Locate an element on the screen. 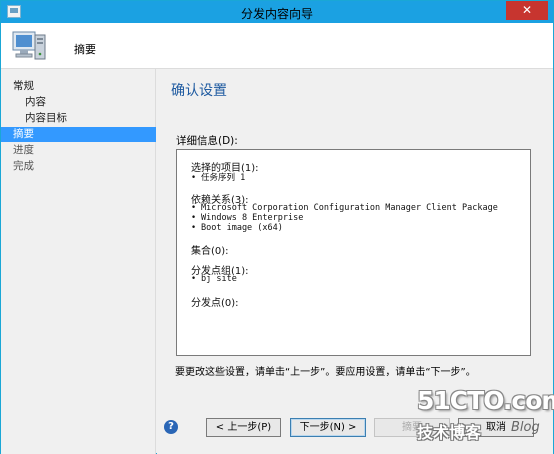  dependency-item-text: Boot image (x64) is located at coordinates (242, 228).